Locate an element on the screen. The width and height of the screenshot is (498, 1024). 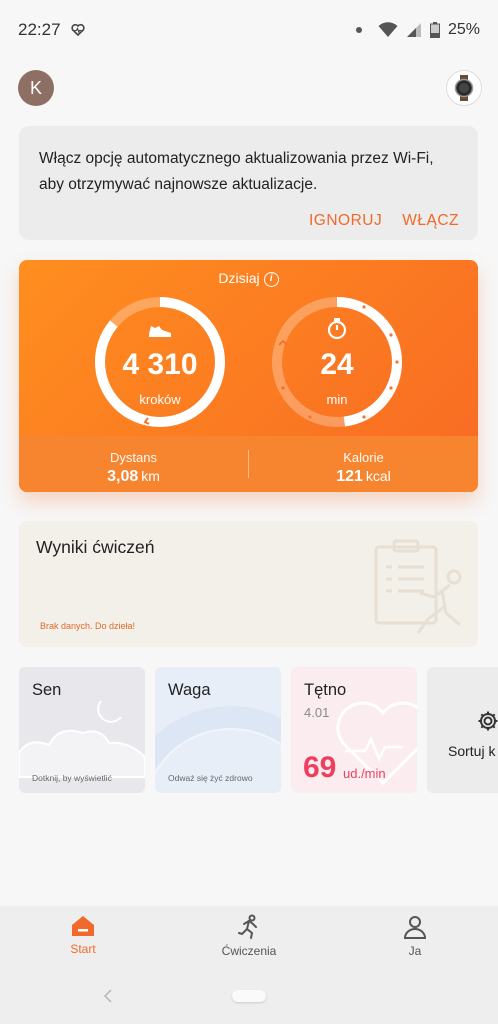
weight-tile: Waga Odważ się żyć zdrowo is located at coordinates (218, 730).